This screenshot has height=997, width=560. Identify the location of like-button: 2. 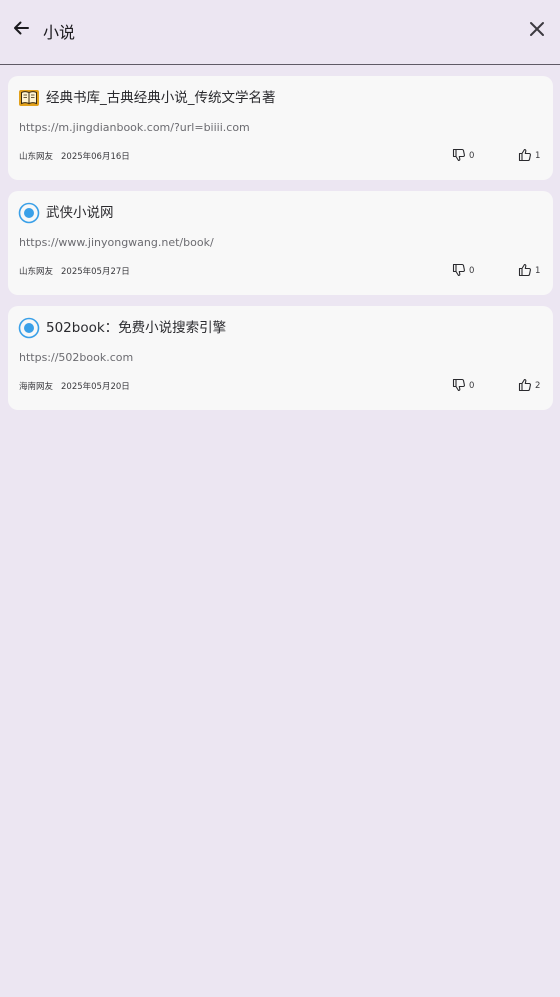
(529, 386).